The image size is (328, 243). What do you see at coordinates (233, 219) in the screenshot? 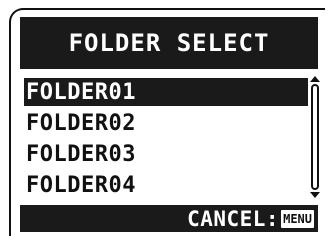
I see `cancel-button: CANCEL:` at bounding box center [233, 219].